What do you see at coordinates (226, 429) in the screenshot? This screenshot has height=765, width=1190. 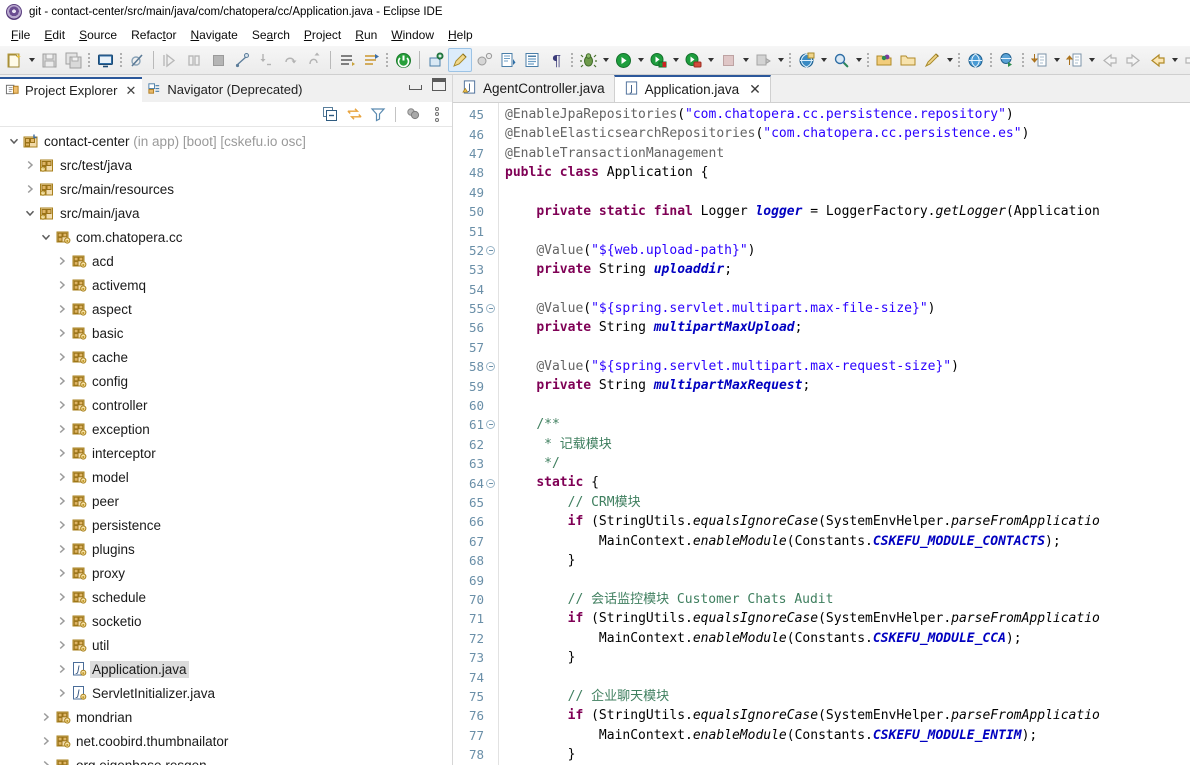 I see `tree-item-exception: exception` at bounding box center [226, 429].